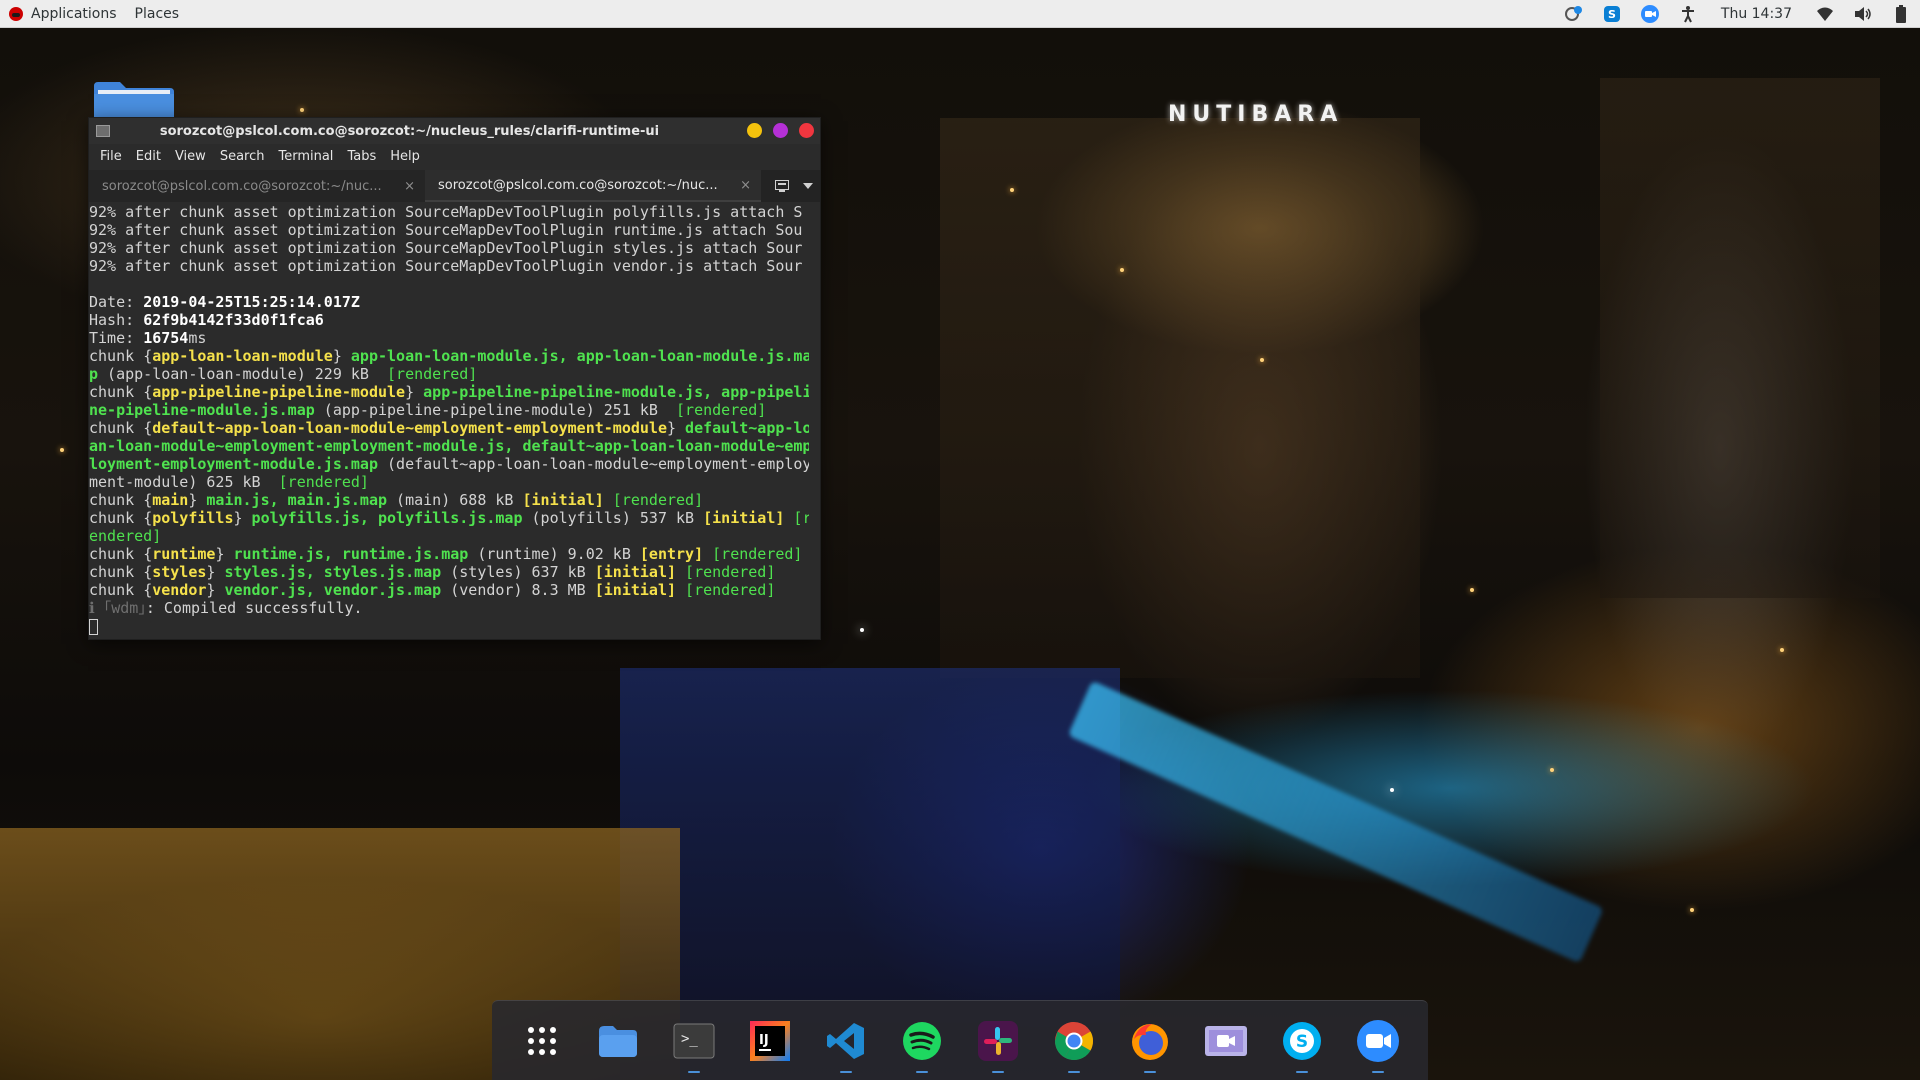 Image resolution: width=1920 pixels, height=1080 pixels. I want to click on dock-chrome, so click(1074, 1041).